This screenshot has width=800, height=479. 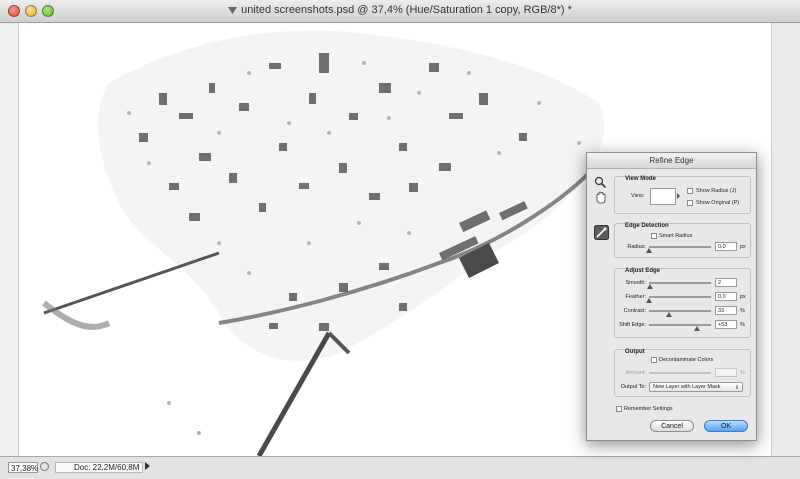 I want to click on shift-edge-slider-thumb, so click(x=697, y=328).